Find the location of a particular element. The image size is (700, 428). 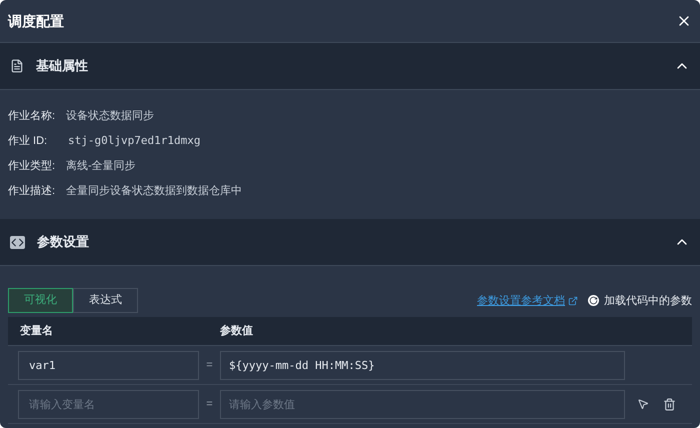

pointer-icon is located at coordinates (643, 404).